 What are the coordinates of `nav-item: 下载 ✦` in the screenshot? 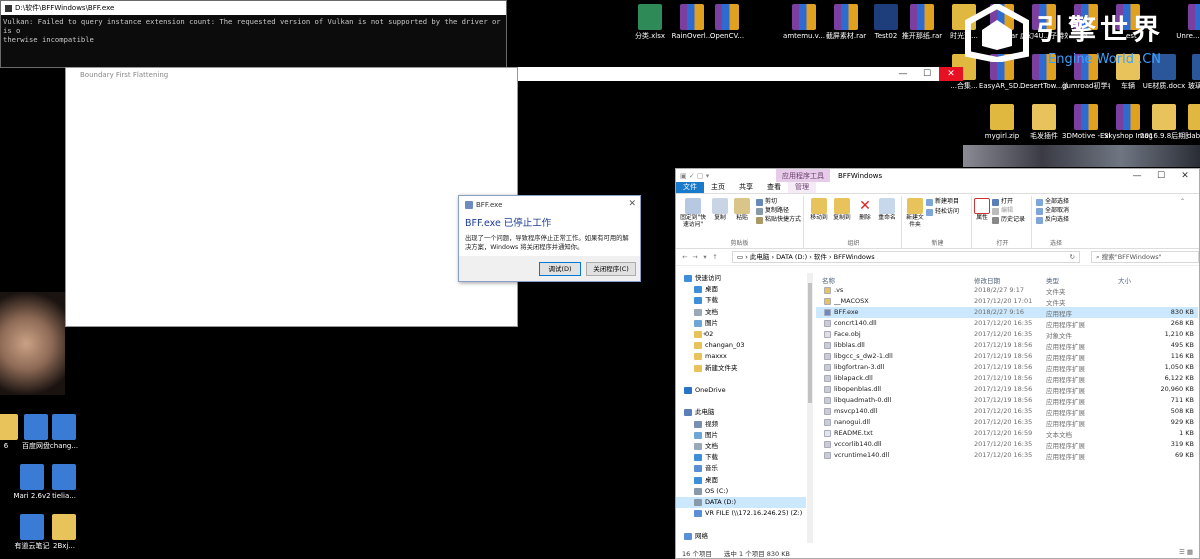 It's located at (706, 300).